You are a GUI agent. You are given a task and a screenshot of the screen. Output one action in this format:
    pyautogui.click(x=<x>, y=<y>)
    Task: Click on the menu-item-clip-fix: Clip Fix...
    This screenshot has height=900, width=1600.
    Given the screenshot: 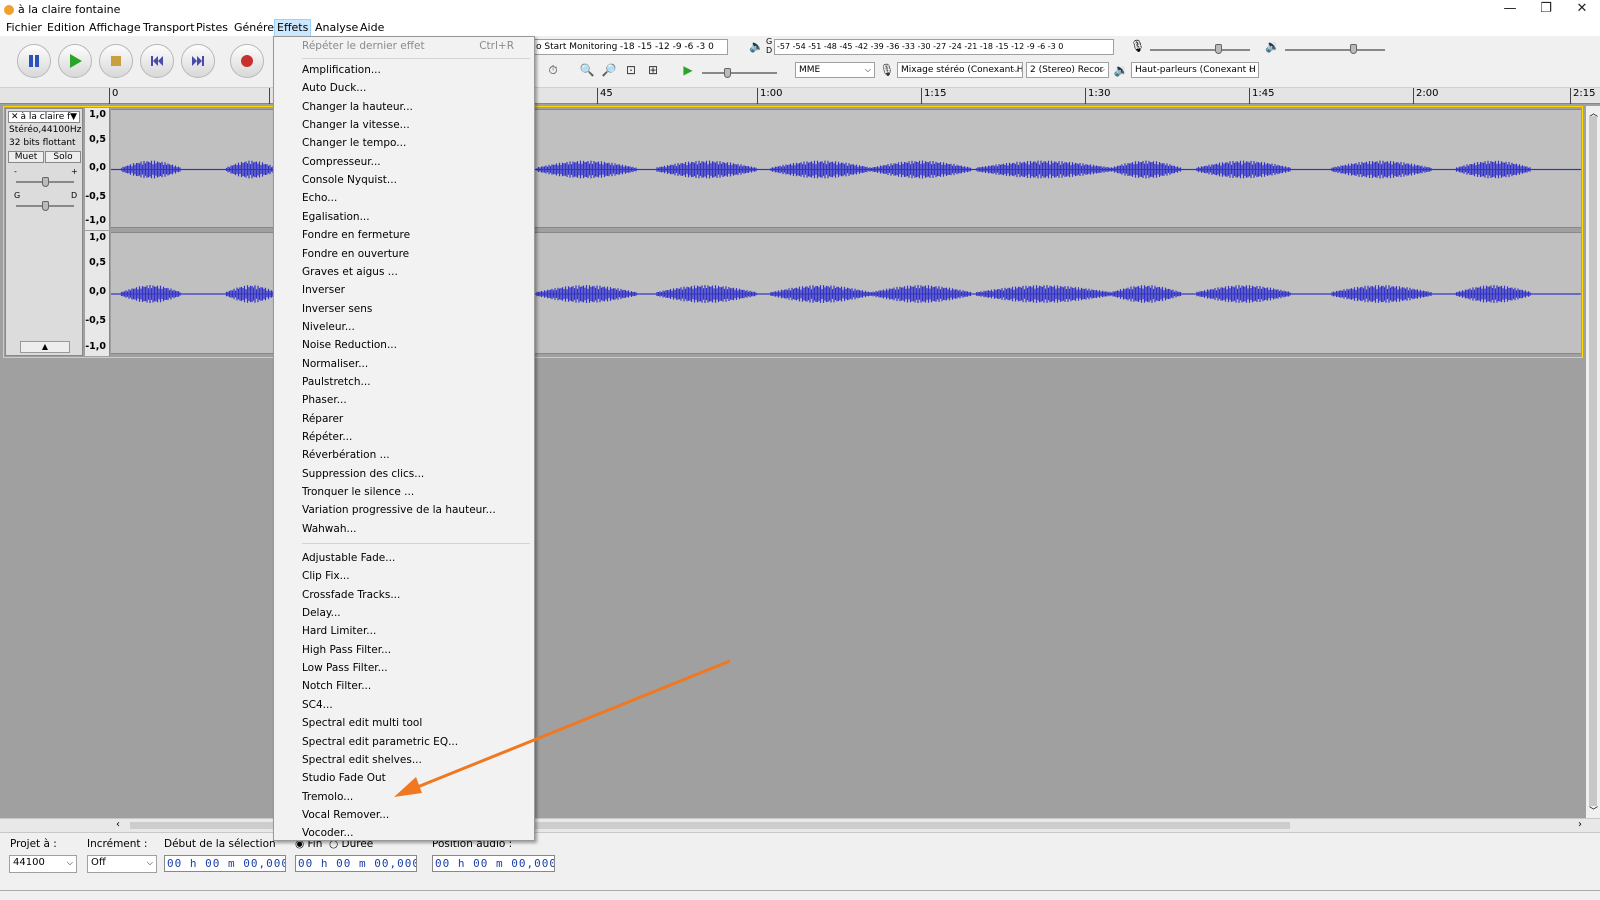 What is the action you would take?
    pyautogui.click(x=326, y=576)
    